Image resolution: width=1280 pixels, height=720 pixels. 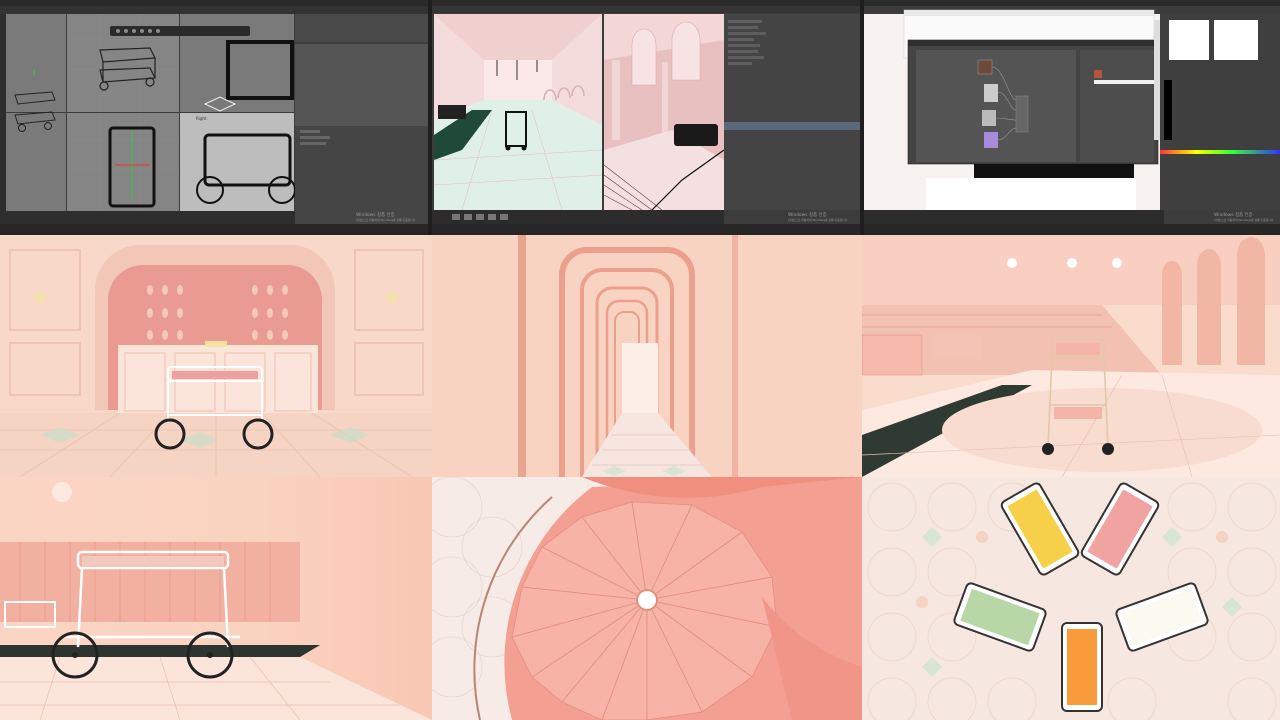 I want to click on render-front-desk, so click(x=216, y=356).